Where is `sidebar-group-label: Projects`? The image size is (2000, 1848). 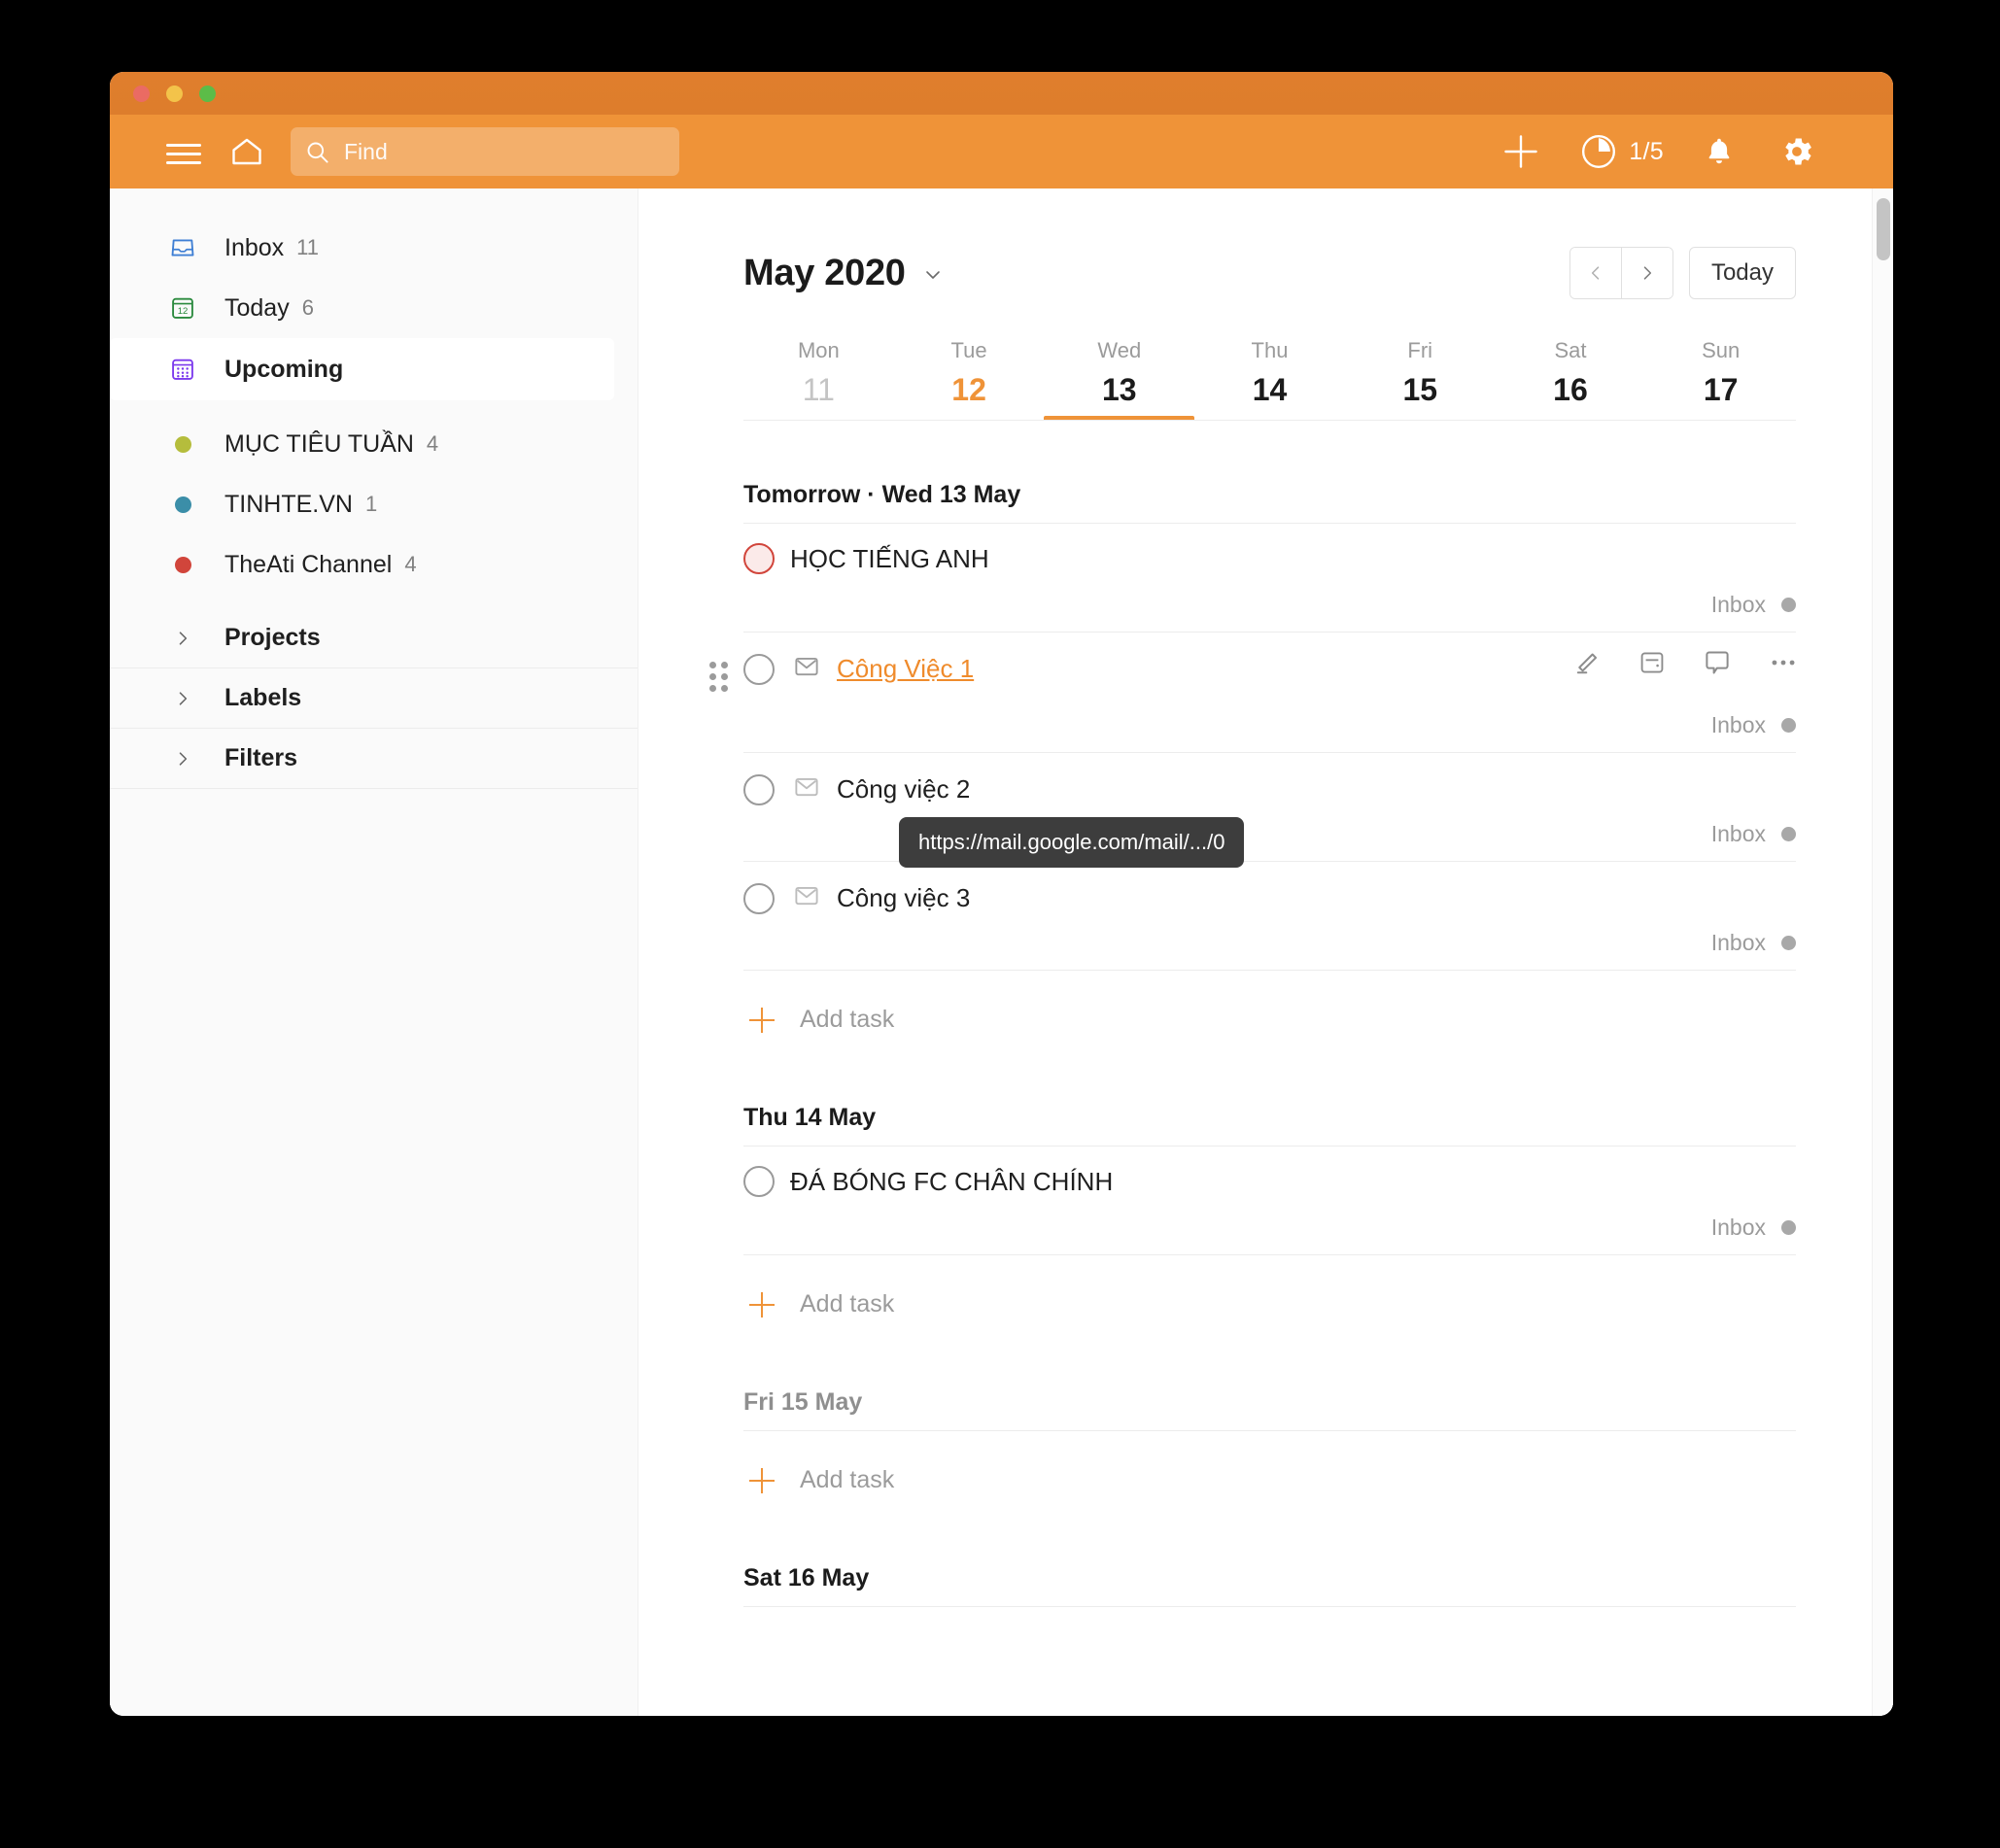
sidebar-group-label: Projects is located at coordinates (272, 637).